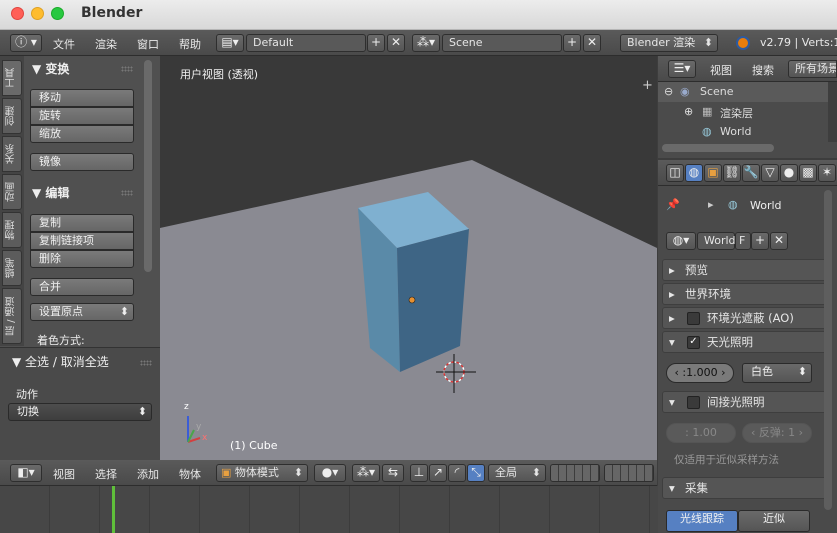 Image resolution: width=837 pixels, height=533 pixels. Describe the element at coordinates (64, 474) in the screenshot. I see `menu-view: 视图` at that location.